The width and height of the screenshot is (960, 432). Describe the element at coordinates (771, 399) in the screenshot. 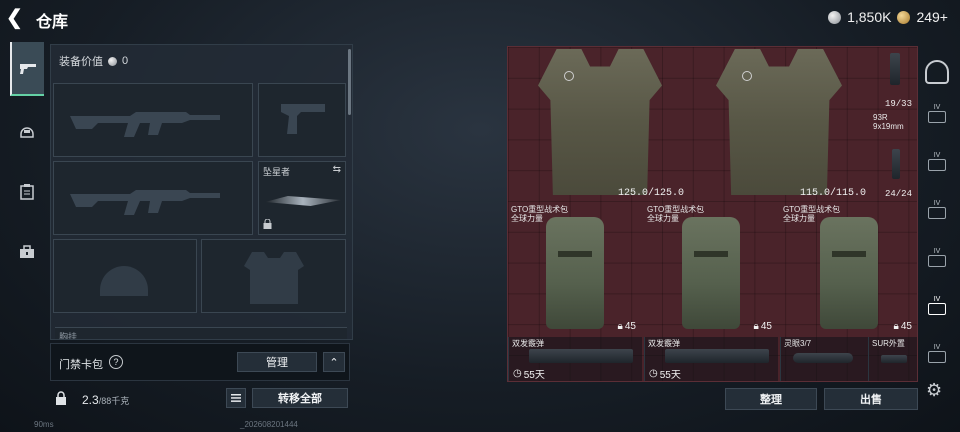

I see `sort-button: 整理` at that location.